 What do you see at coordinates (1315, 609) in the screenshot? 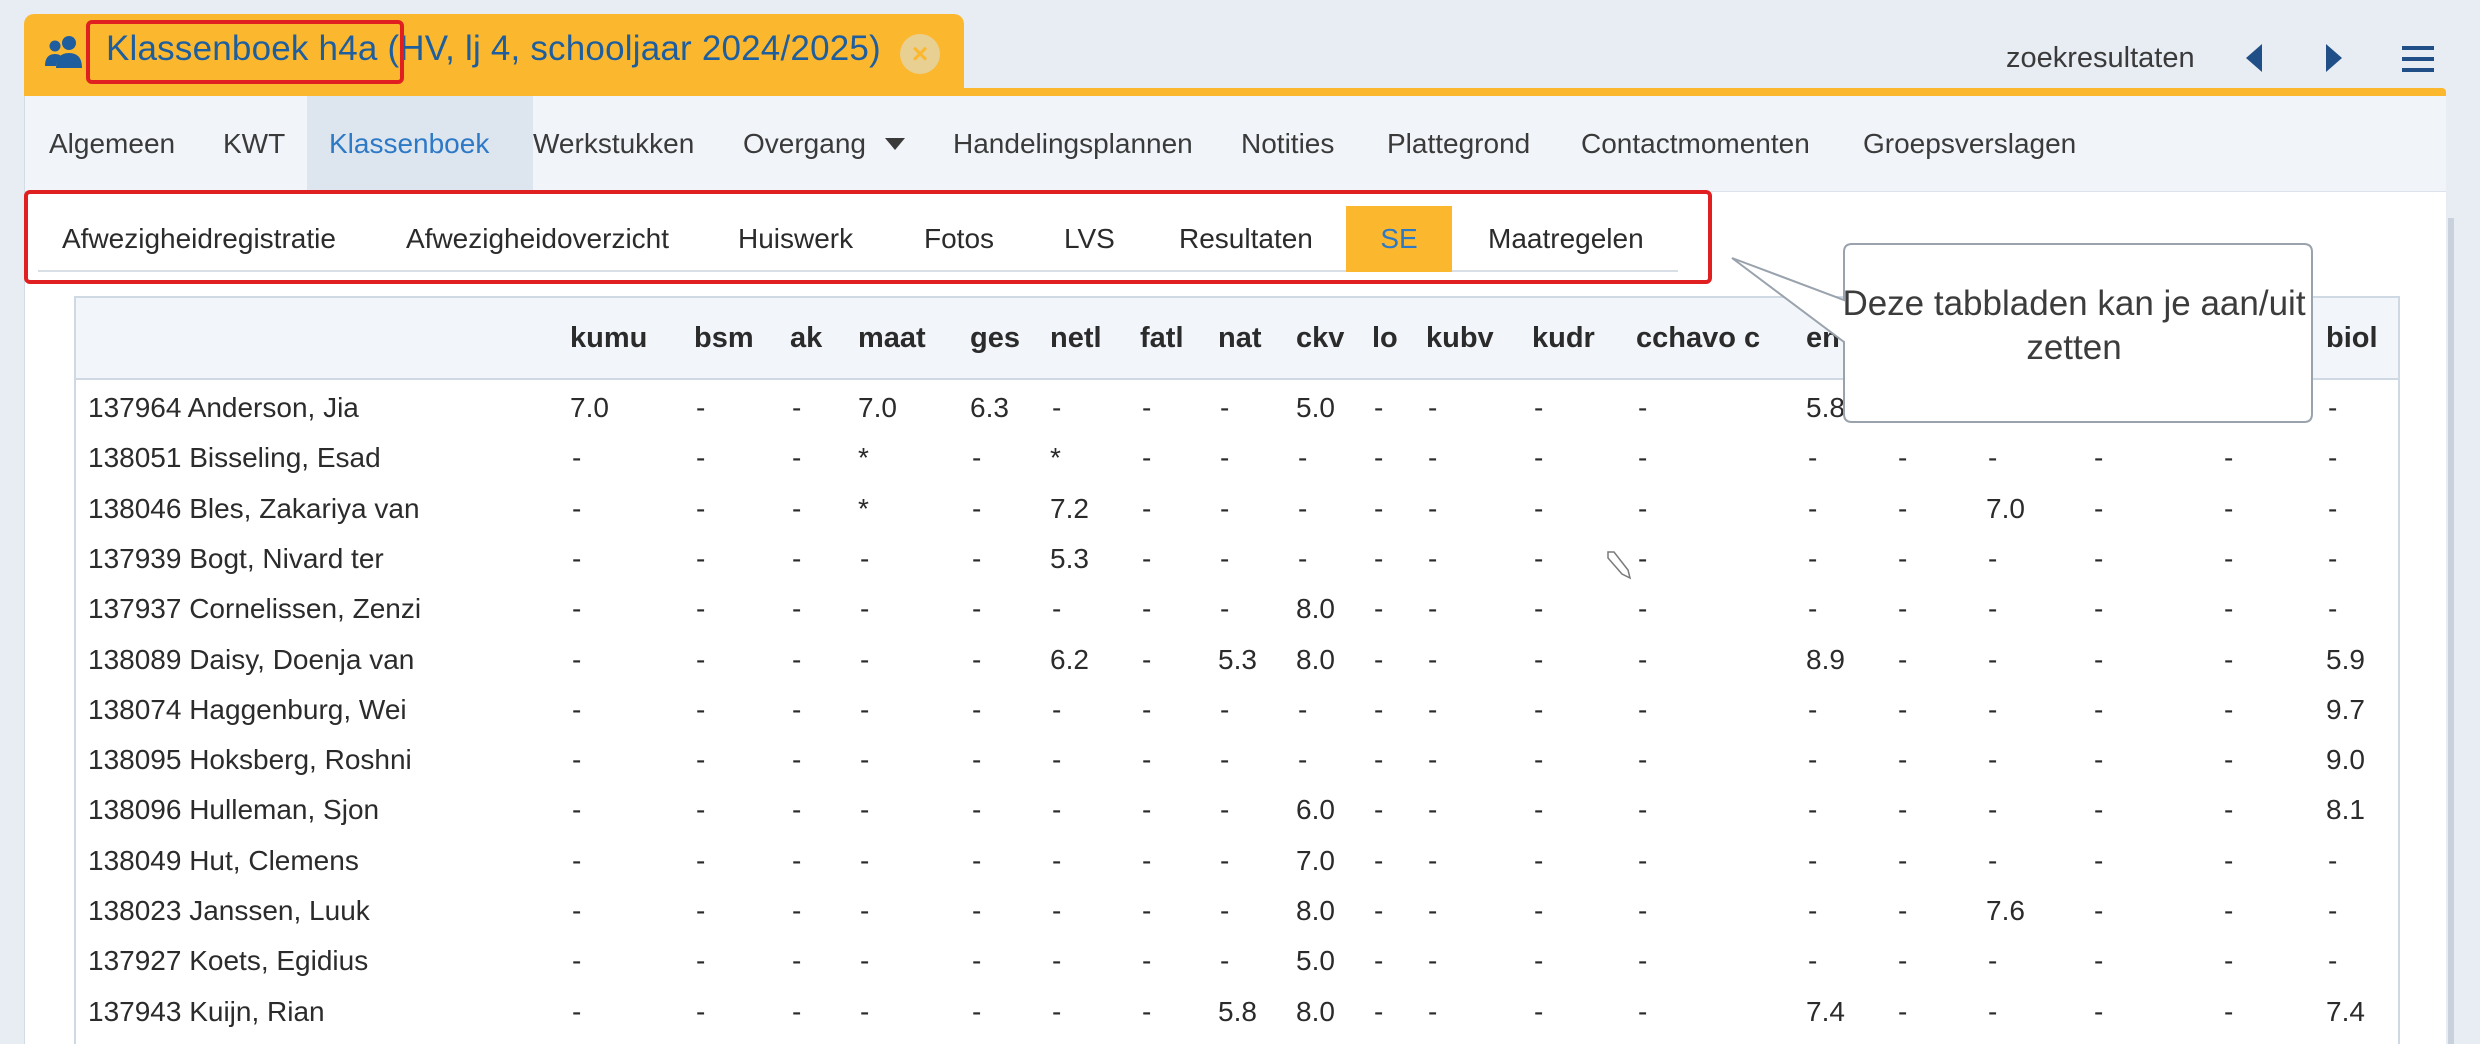
I see `grade-cell: 8.0` at bounding box center [1315, 609].